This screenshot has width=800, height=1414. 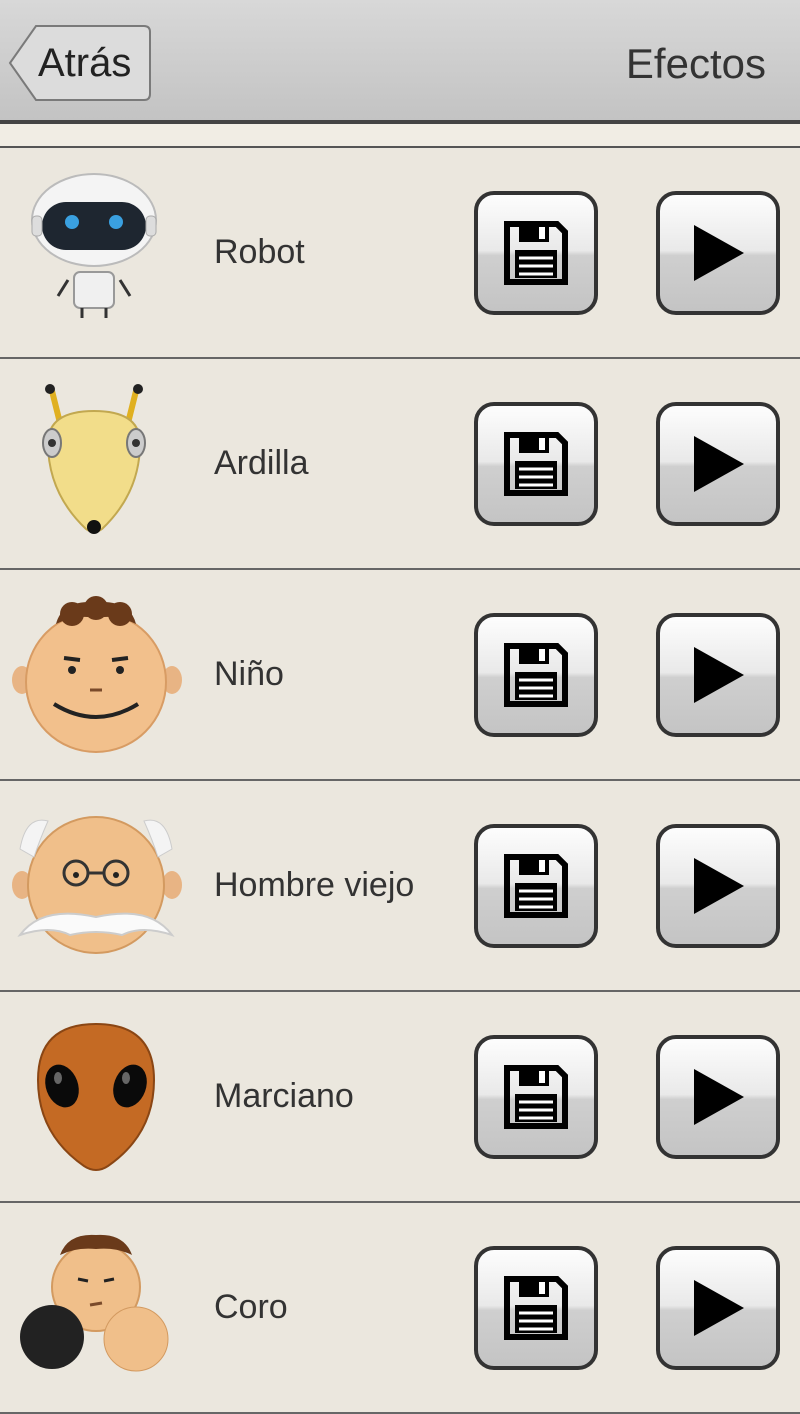 I want to click on effect-label: Robot, so click(x=259, y=252).